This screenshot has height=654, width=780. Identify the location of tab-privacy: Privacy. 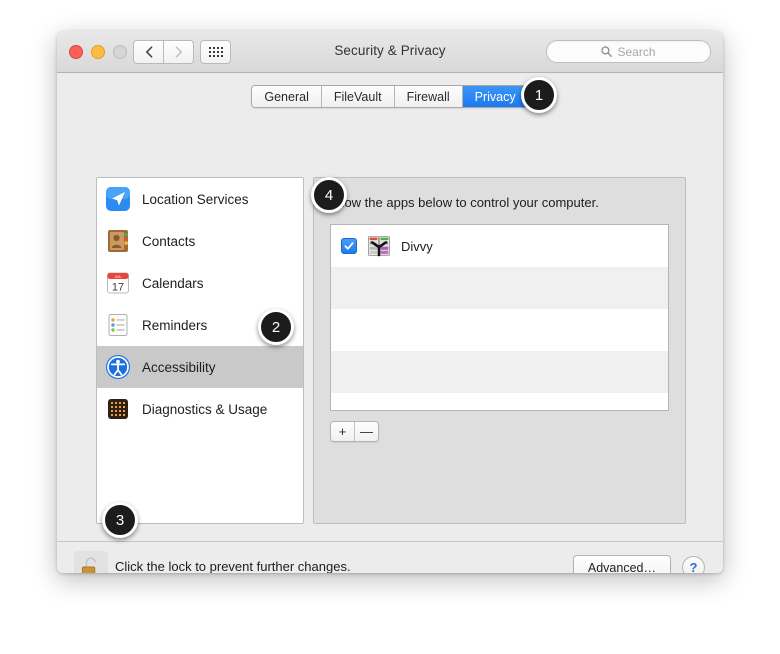
(495, 96).